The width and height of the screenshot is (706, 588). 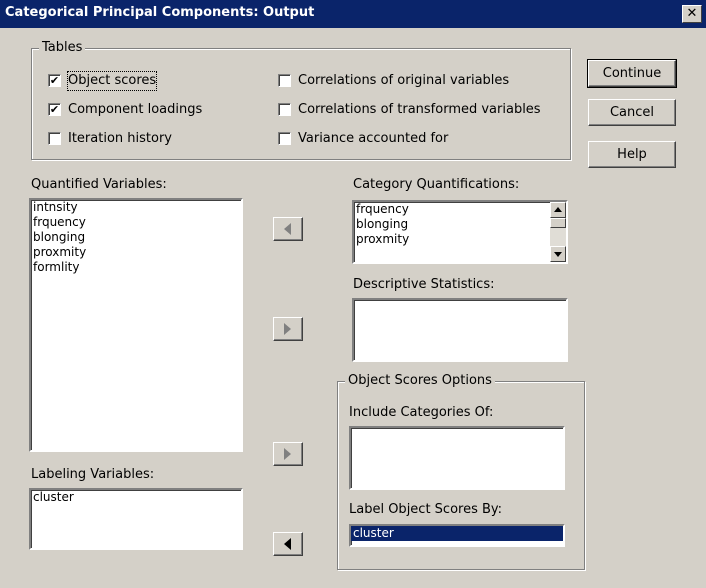 I want to click on move-left-button-label-by, so click(x=288, y=544).